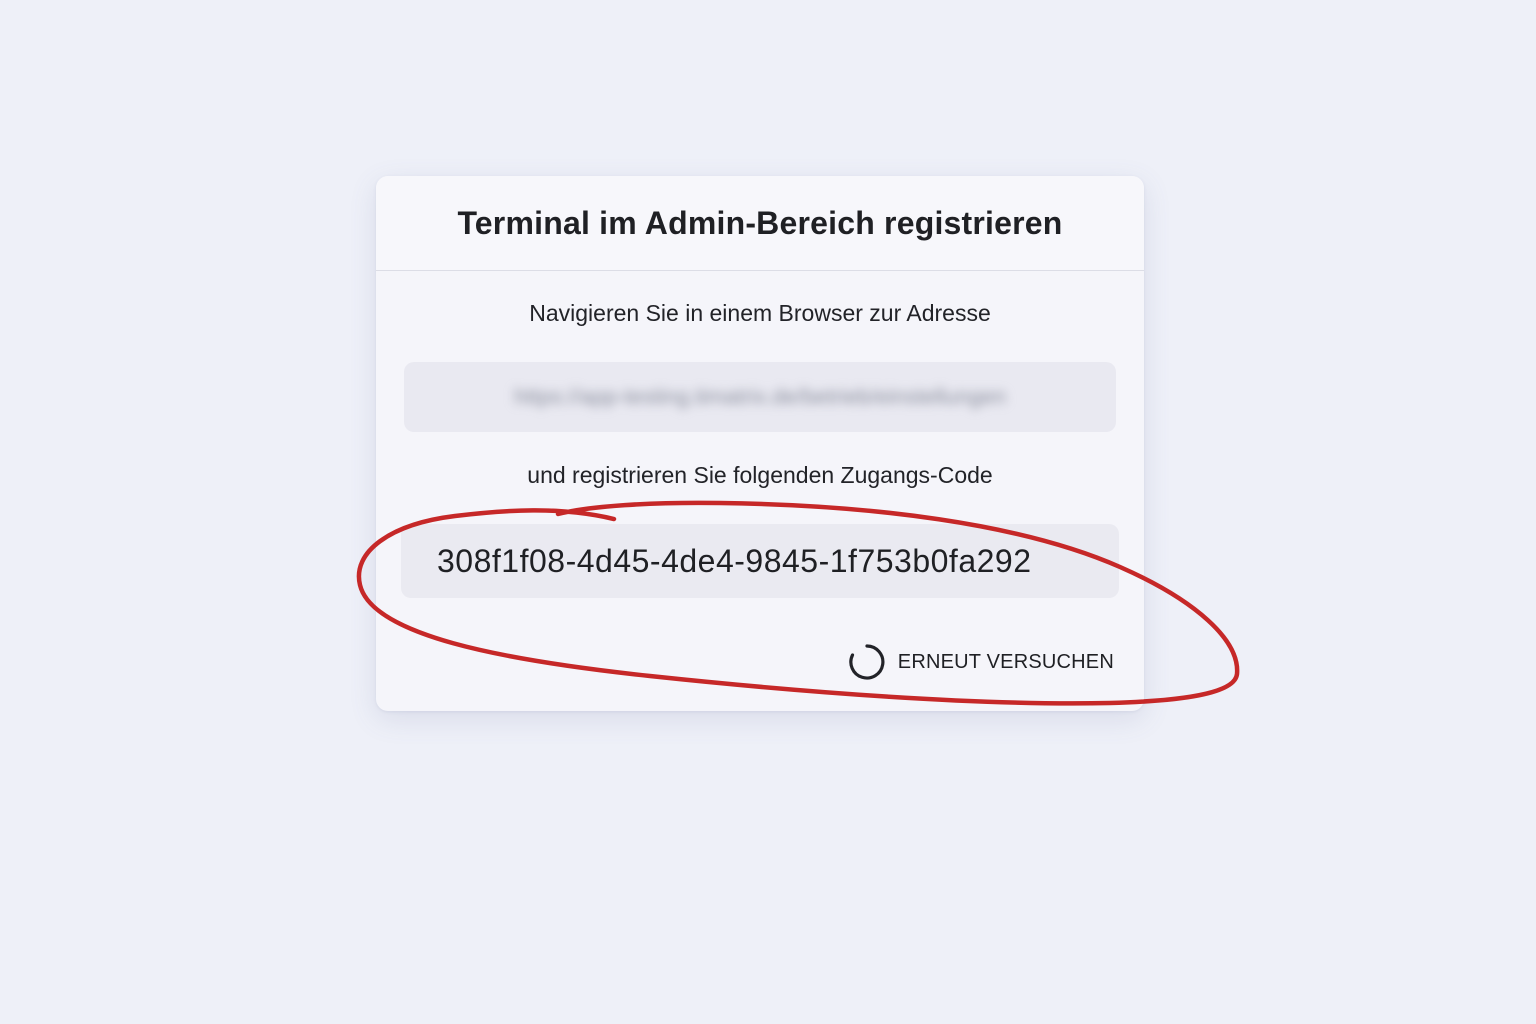  I want to click on loading-spinner-svg, so click(867, 662).